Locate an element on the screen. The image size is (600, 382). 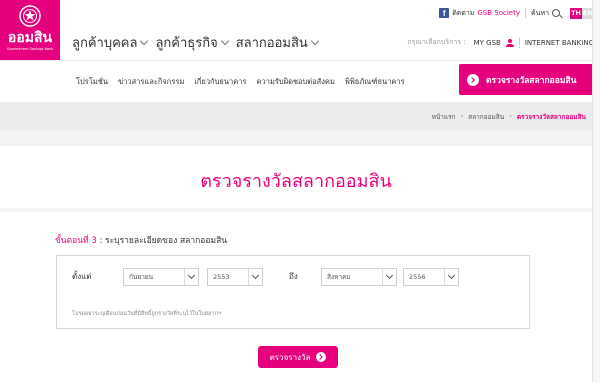
breadcrumb-current: ตรวจรางวัลสลากออมสิน is located at coordinates (551, 117).